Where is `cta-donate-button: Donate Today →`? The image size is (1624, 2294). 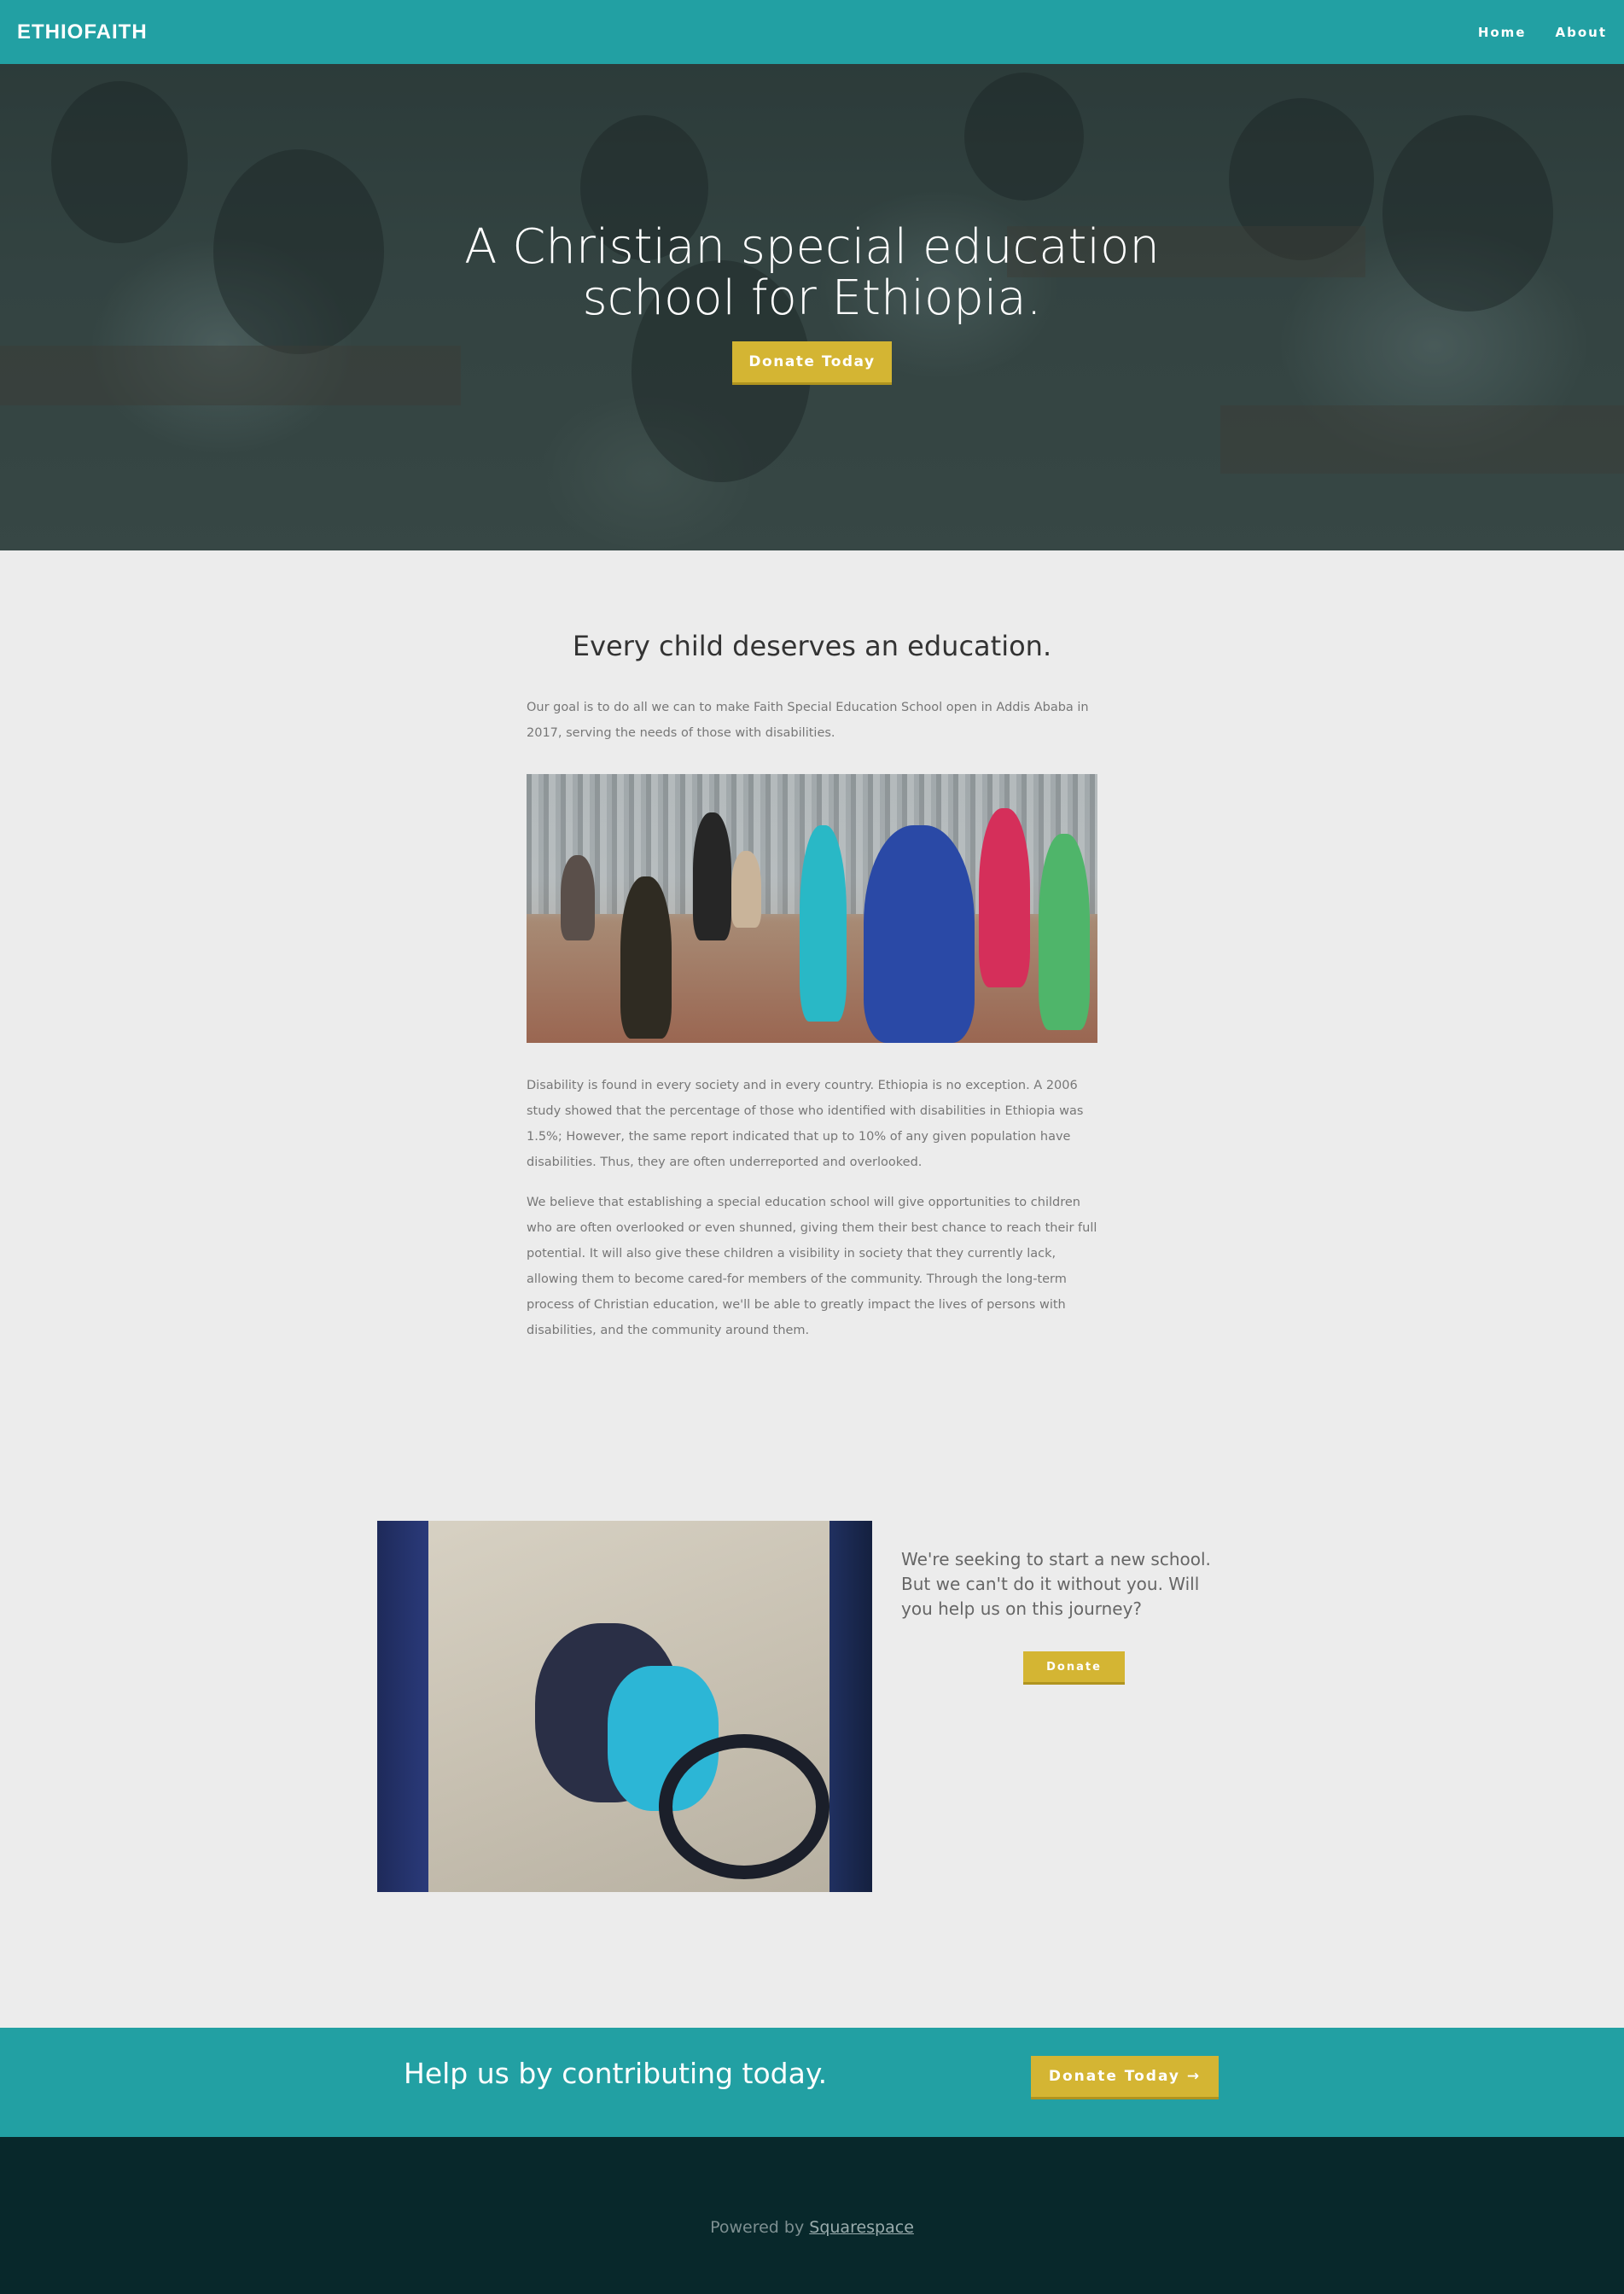
cta-donate-button: Donate Today → is located at coordinates (1125, 2076).